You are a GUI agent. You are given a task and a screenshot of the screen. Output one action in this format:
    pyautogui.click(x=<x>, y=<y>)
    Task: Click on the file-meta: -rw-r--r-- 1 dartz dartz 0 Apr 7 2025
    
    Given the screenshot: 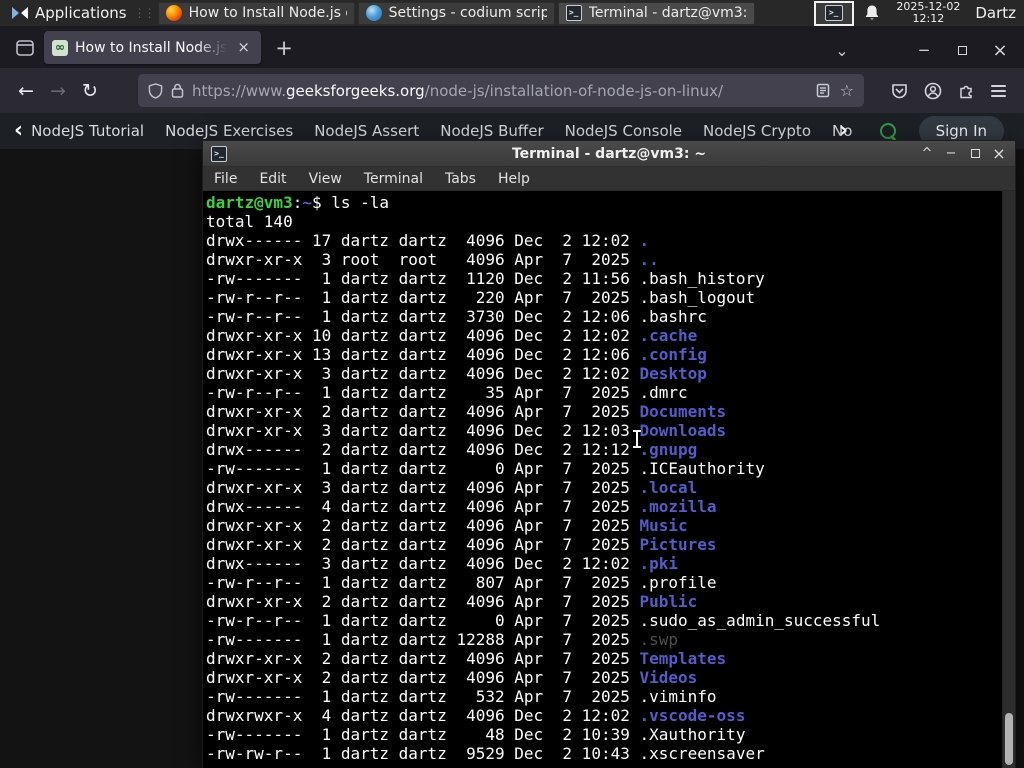 What is the action you would take?
    pyautogui.click(x=423, y=620)
    